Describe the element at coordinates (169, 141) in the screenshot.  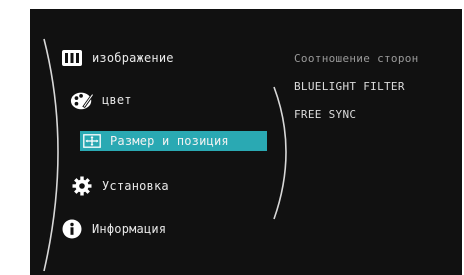
I see `menu-item-label: Размер и позиция` at that location.